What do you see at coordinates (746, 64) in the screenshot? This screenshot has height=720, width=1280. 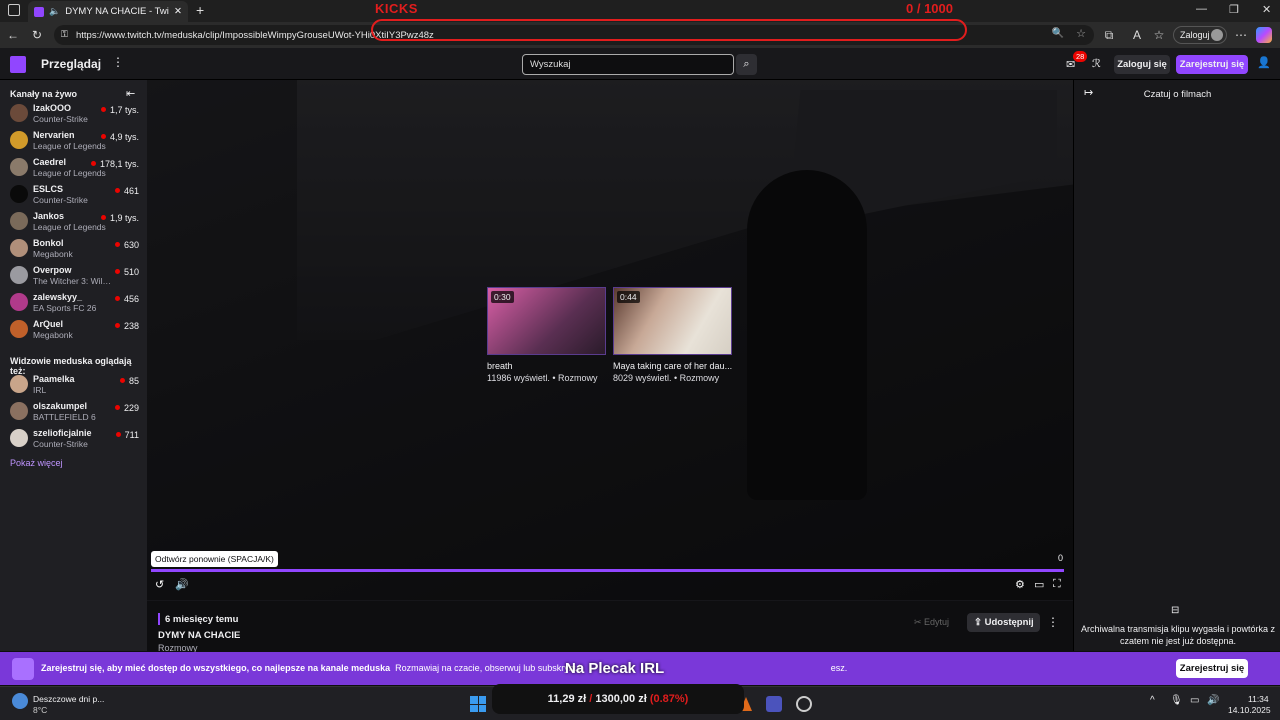 I see `search-button: ⌕` at bounding box center [746, 64].